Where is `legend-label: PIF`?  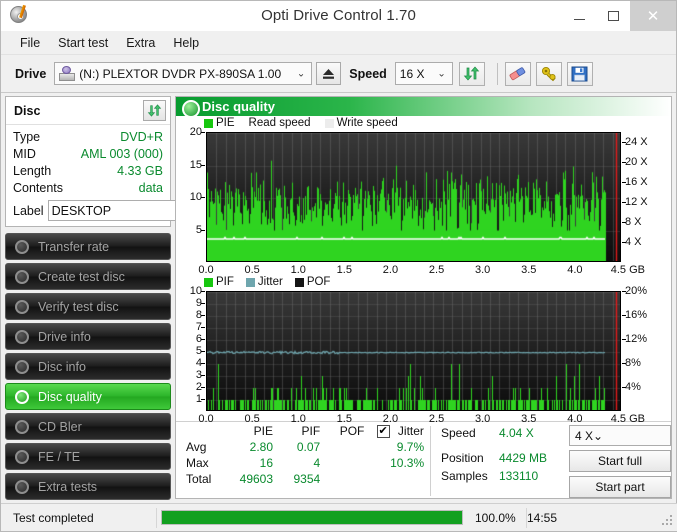 legend-label: PIF is located at coordinates (225, 282).